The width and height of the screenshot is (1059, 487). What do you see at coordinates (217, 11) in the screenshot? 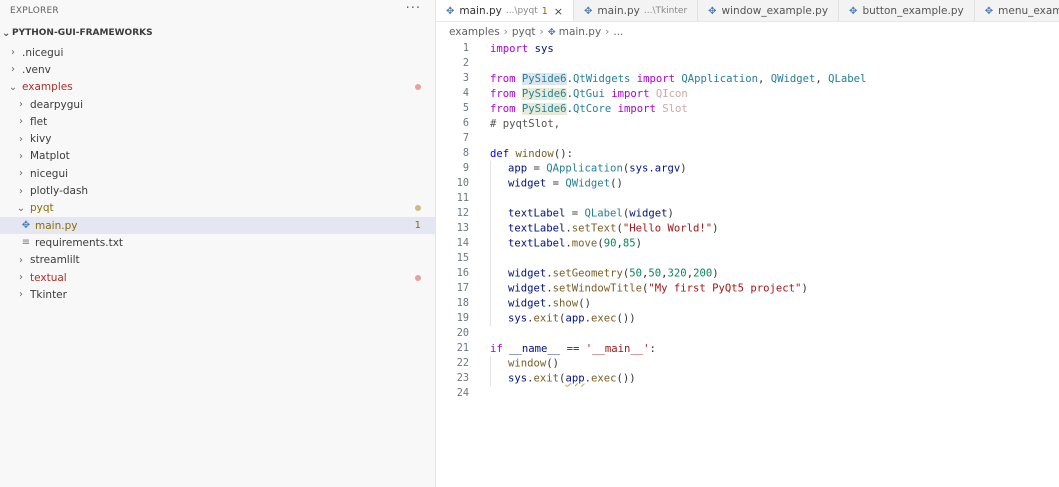
I see `explorer-header: EXPLORER ···` at bounding box center [217, 11].